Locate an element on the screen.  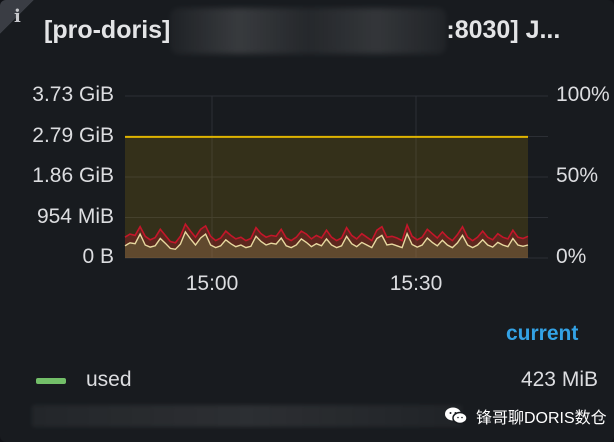
legend-header-current: current is located at coordinates (542, 334).